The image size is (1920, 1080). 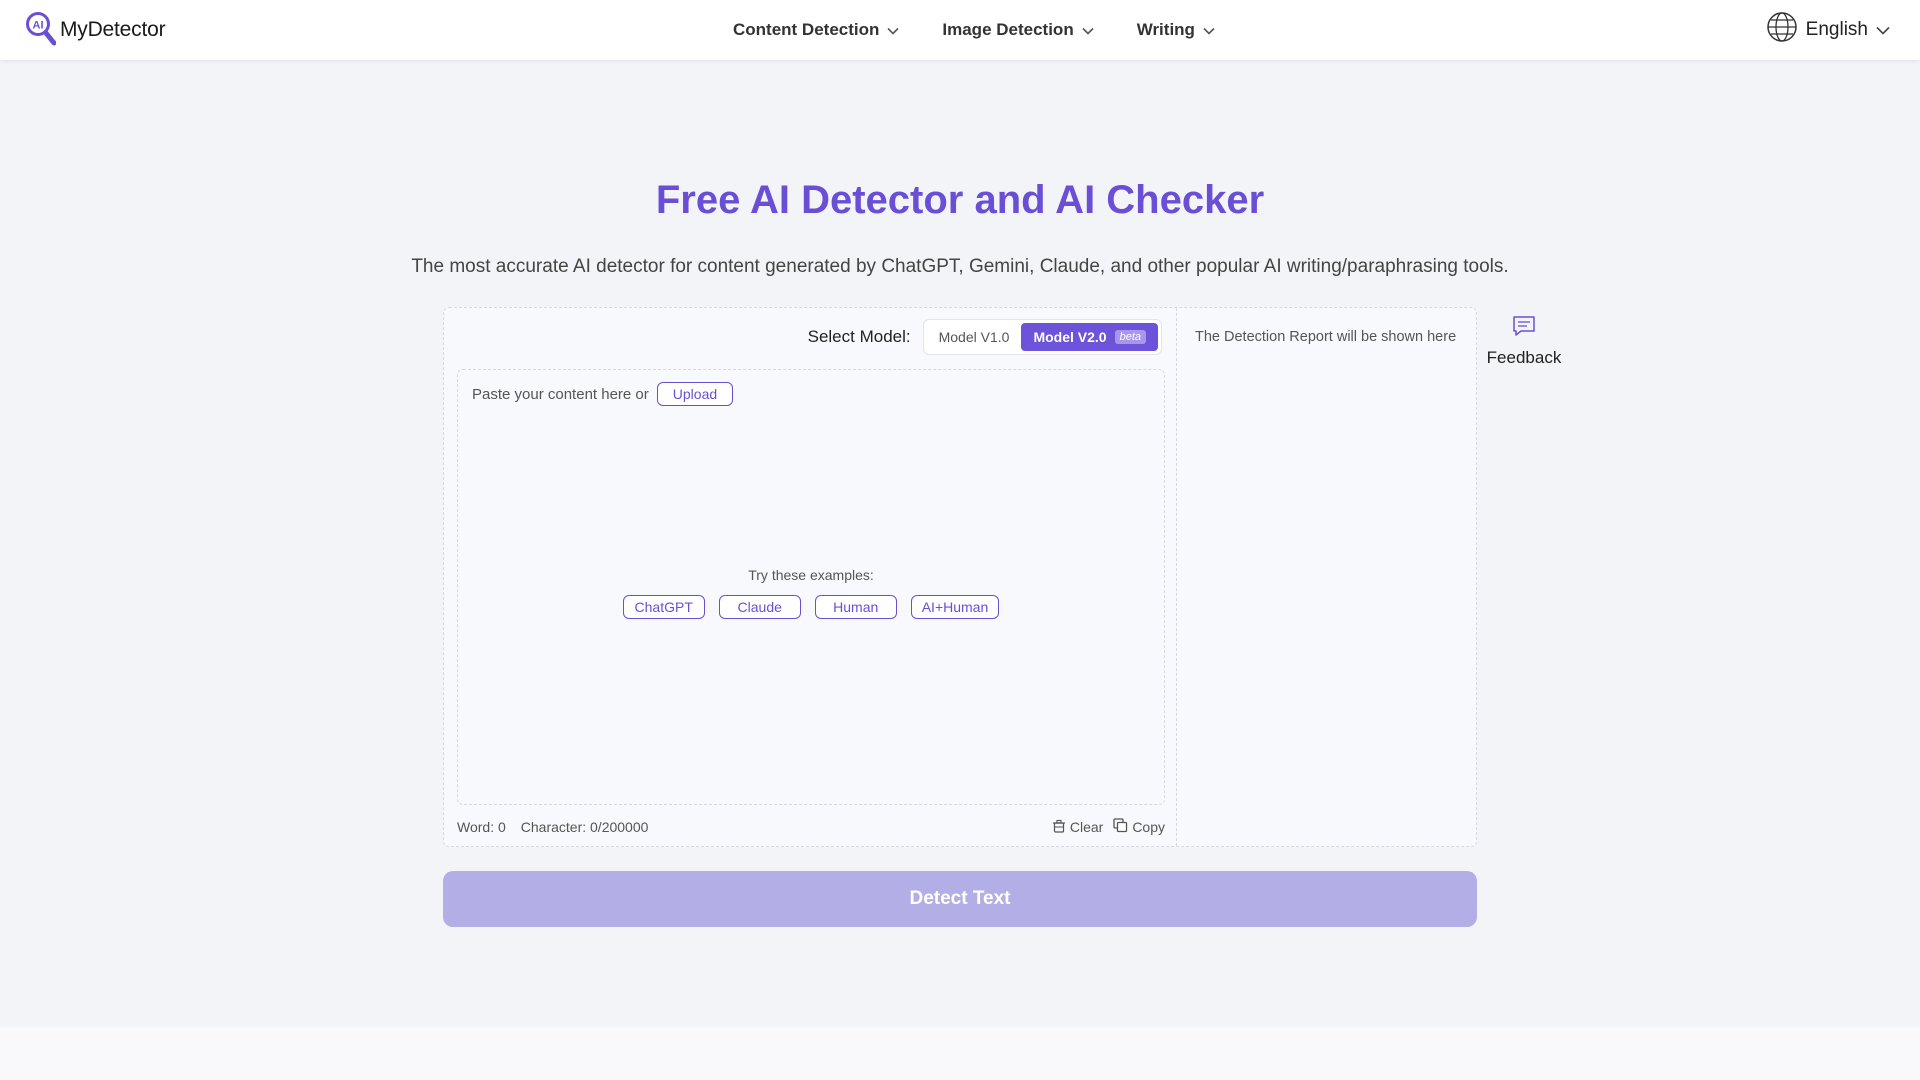 I want to click on model-switch: Model V1.0 Model V2.0 beta, so click(x=1042, y=337).